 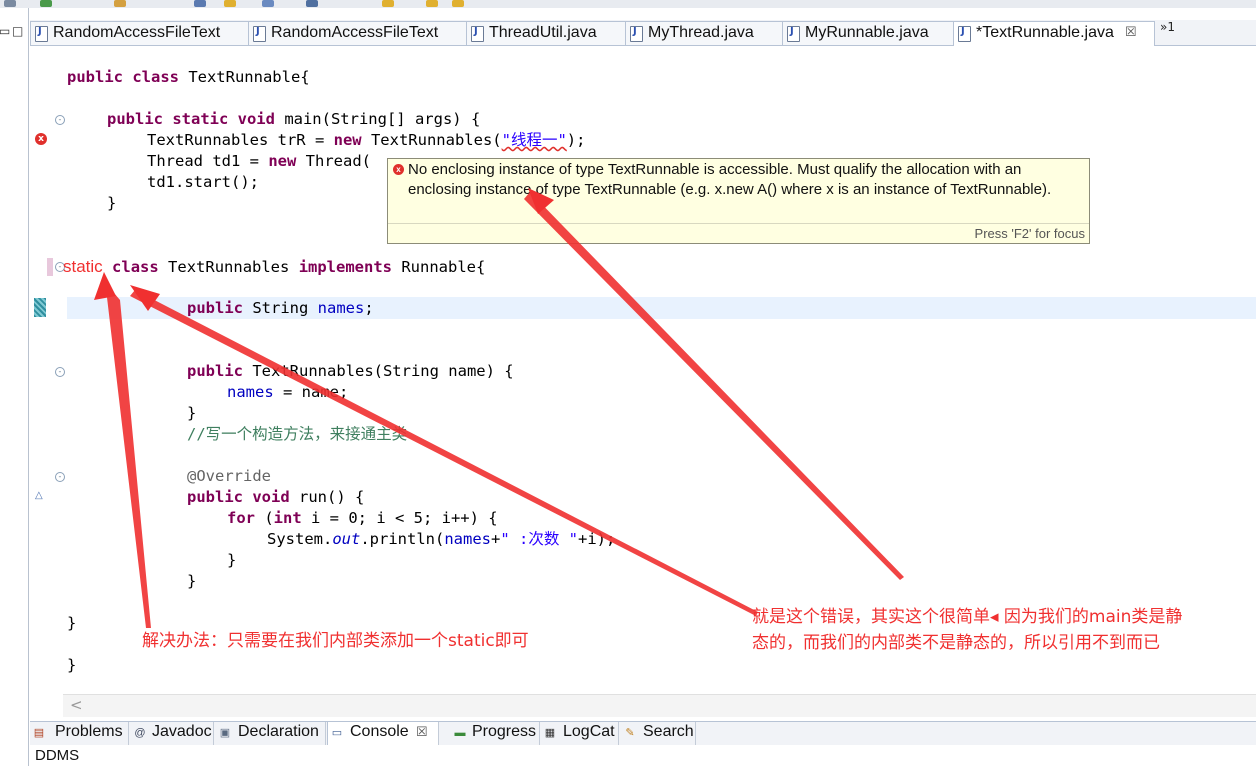 What do you see at coordinates (967, 617) in the screenshot?
I see `explanation-annotation-line1: 就是这个错误，其实这个很简单◂ 因为我们的main类是静` at bounding box center [967, 617].